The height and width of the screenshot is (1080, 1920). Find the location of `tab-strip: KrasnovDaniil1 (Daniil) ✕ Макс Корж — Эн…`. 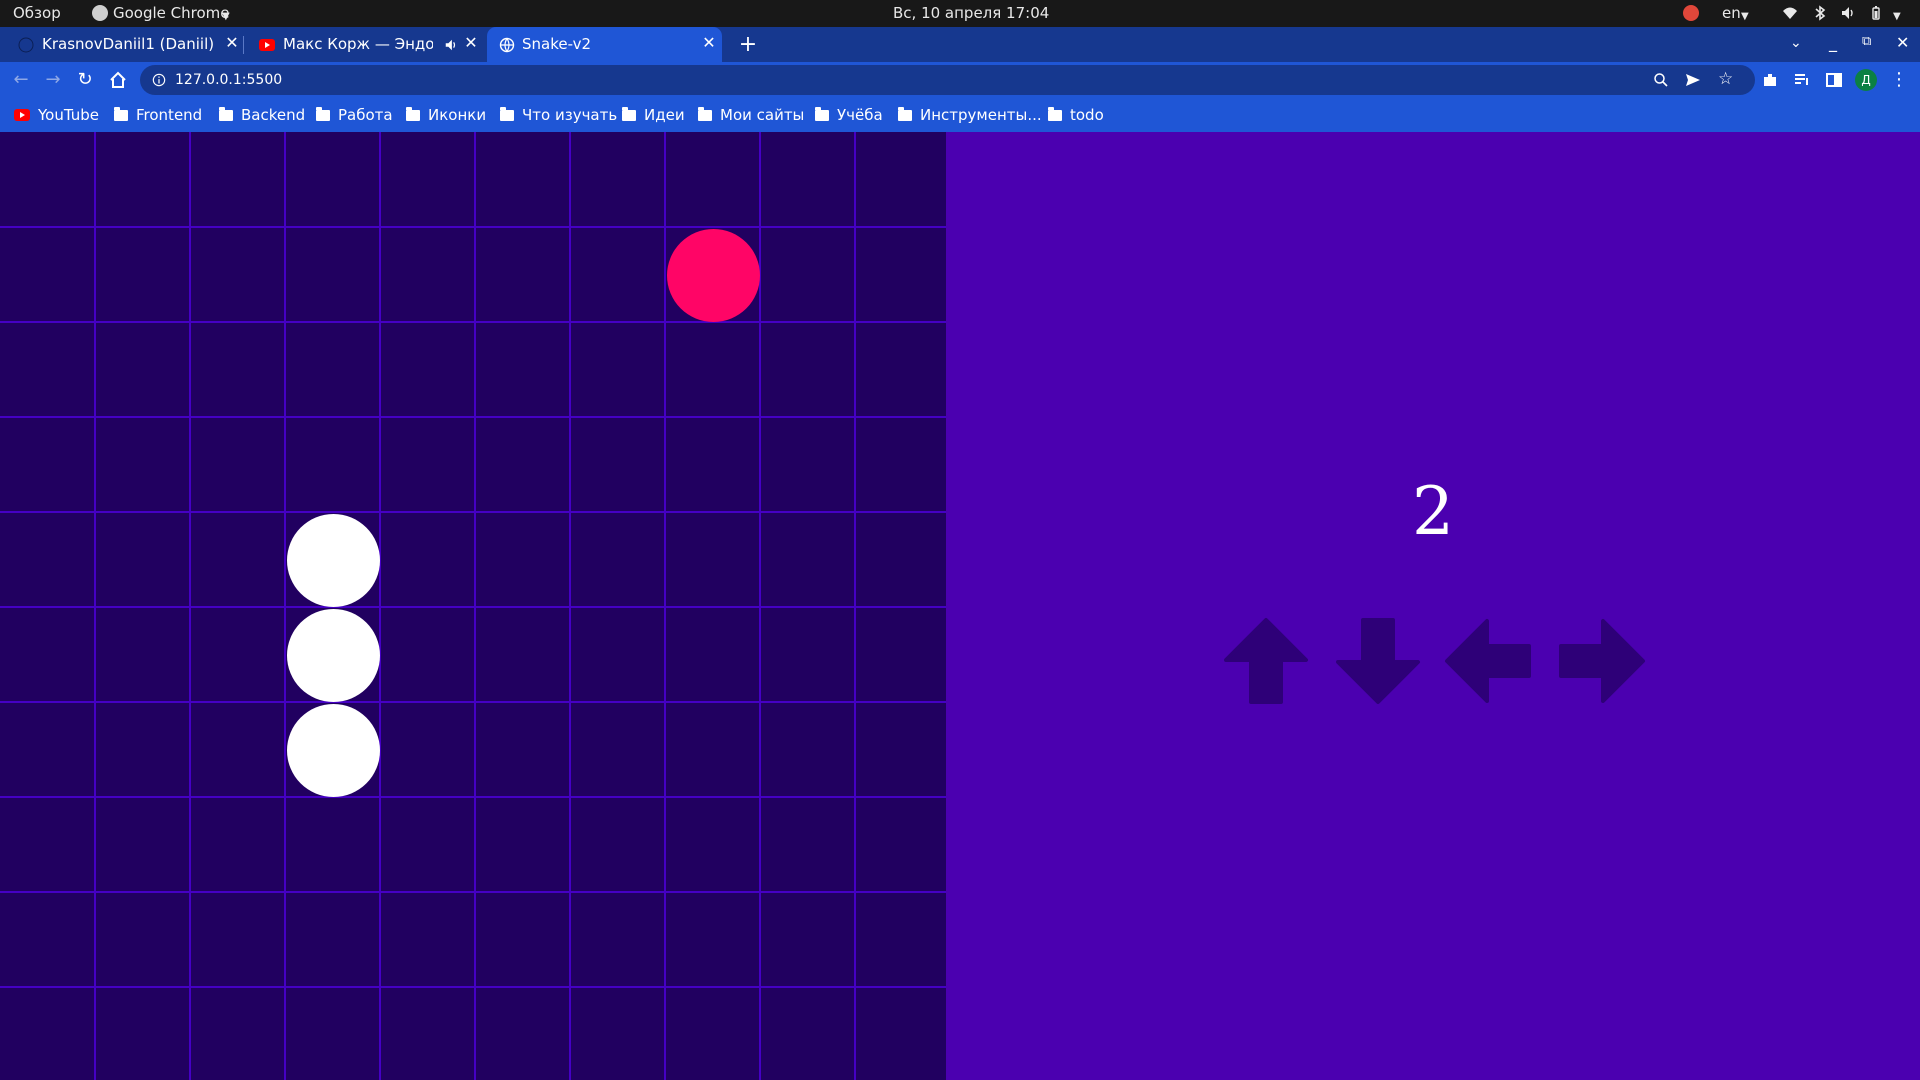

tab-strip: KrasnovDaniil1 (Daniil) ✕ Макс Корж — Эн… is located at coordinates (960, 44).